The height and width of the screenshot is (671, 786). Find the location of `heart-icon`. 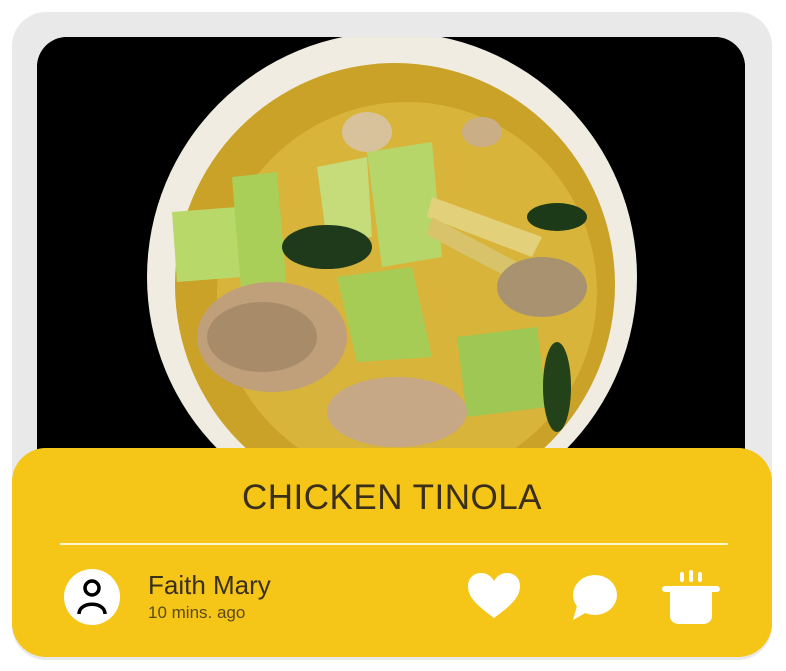

heart-icon is located at coordinates (494, 595).